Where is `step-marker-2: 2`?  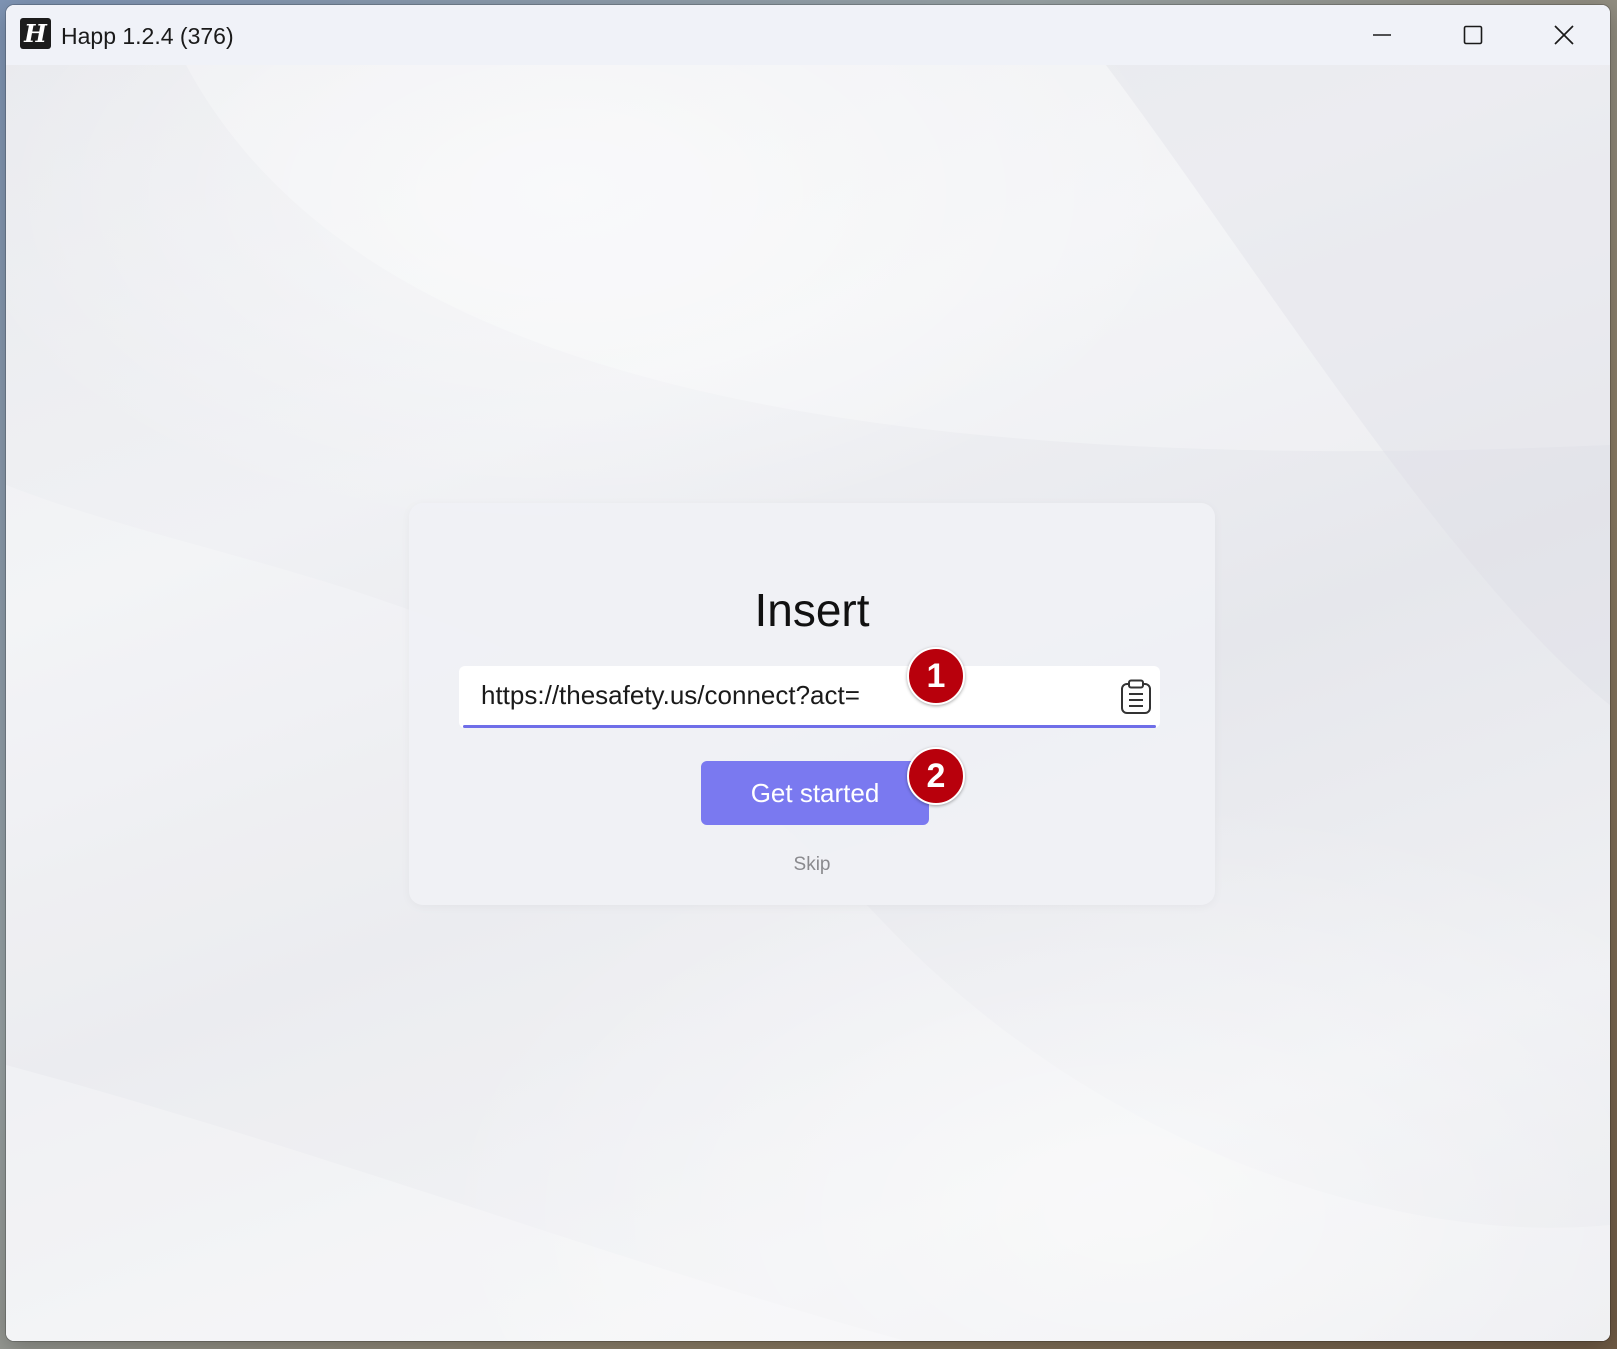
step-marker-2: 2 is located at coordinates (936, 776).